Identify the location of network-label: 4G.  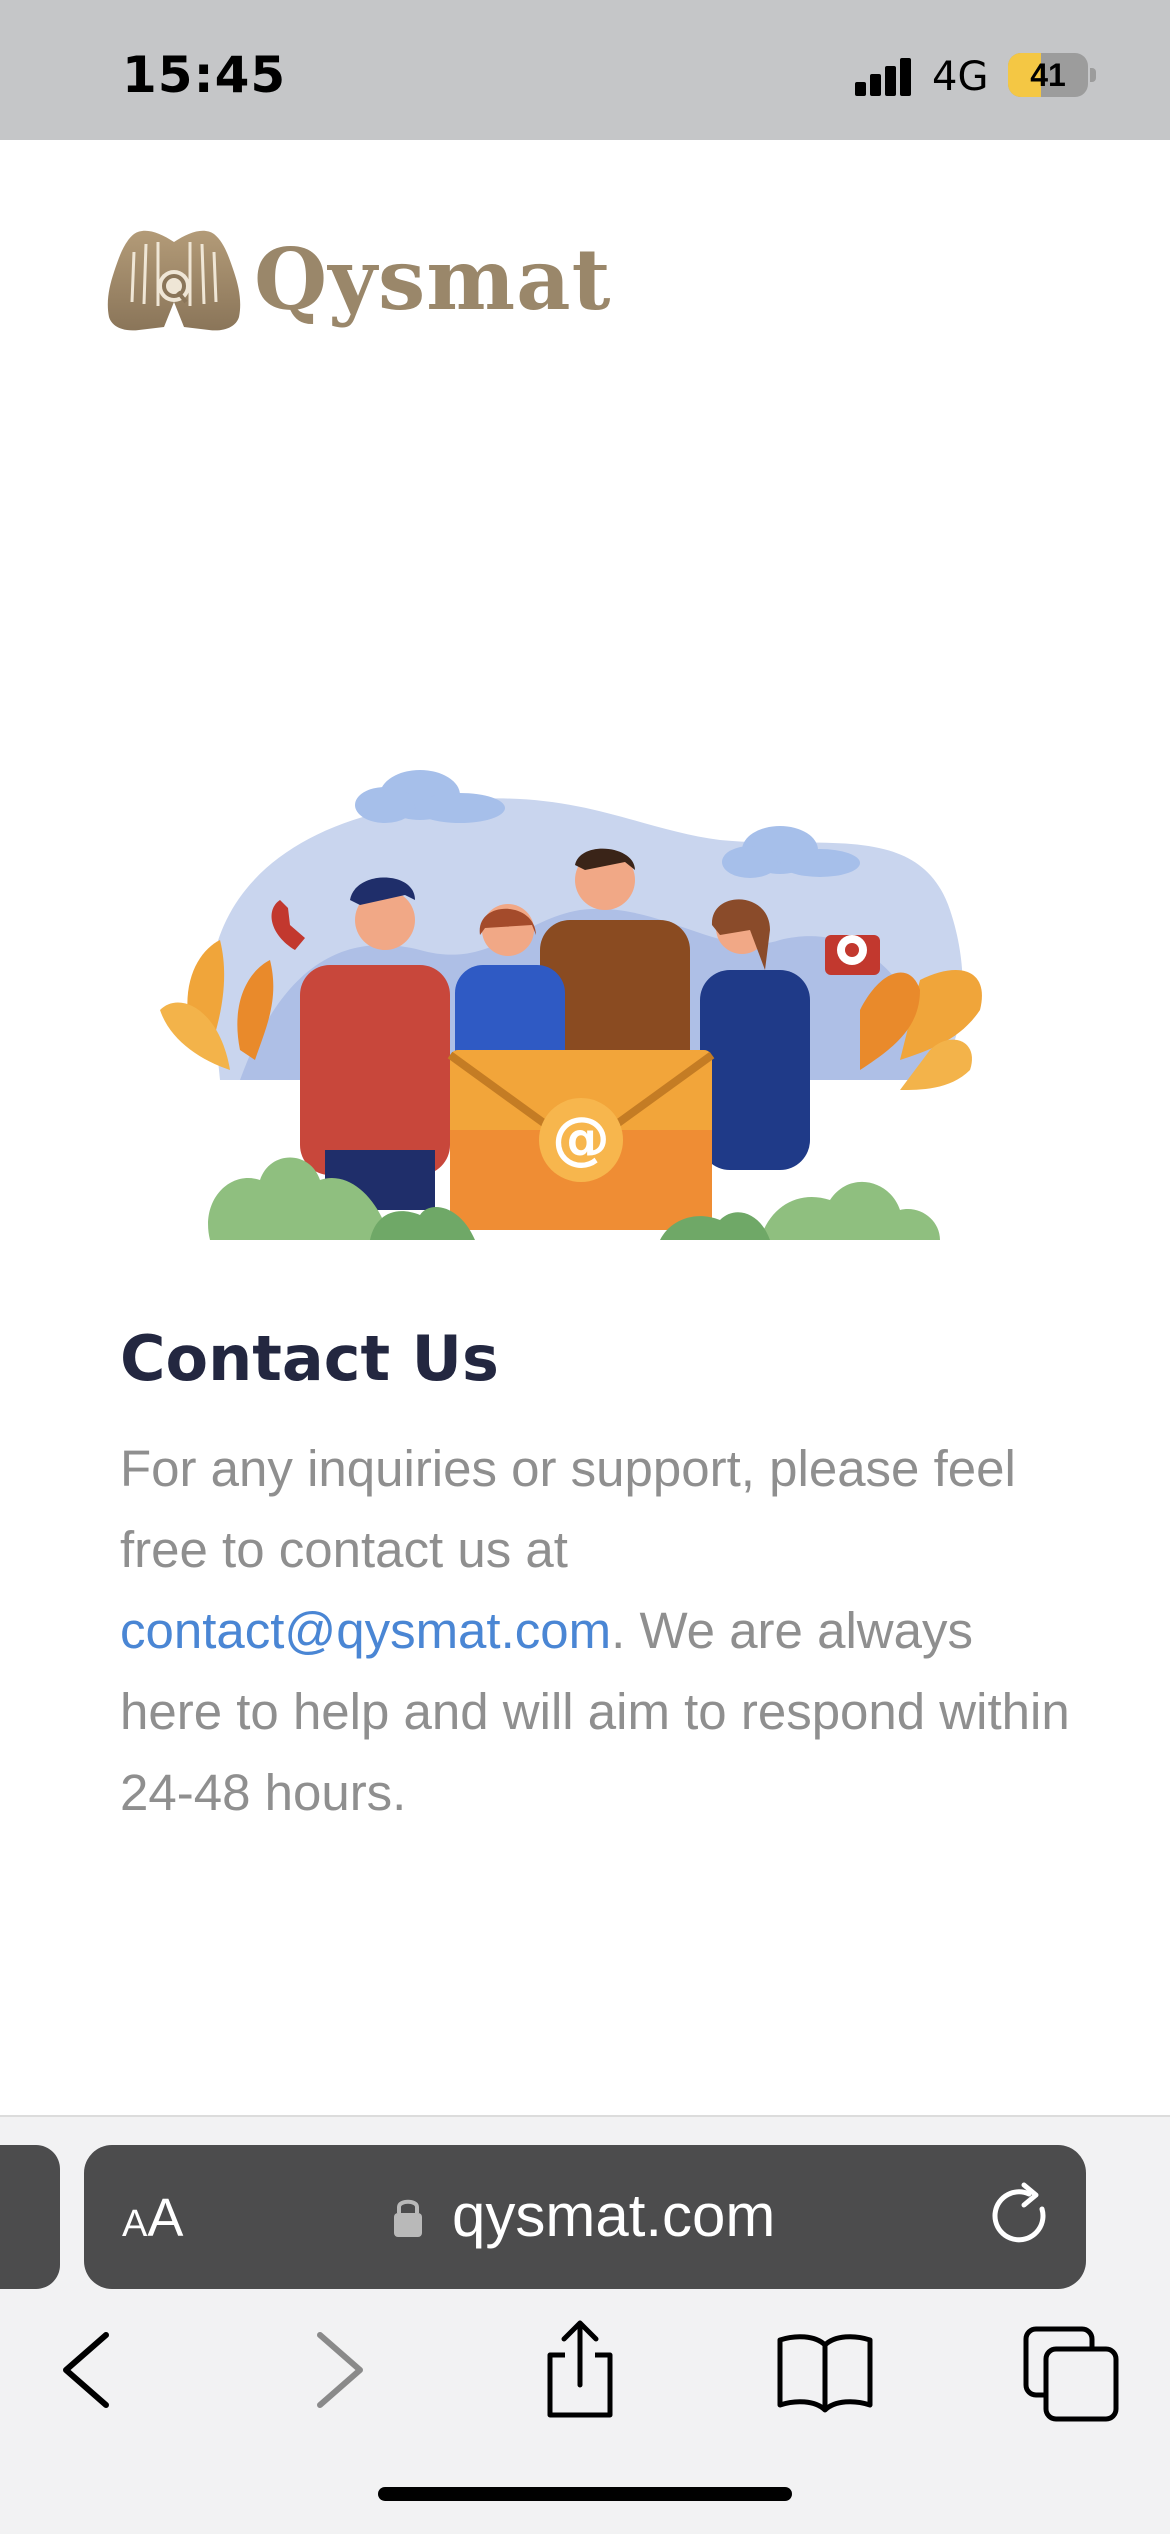
(960, 77).